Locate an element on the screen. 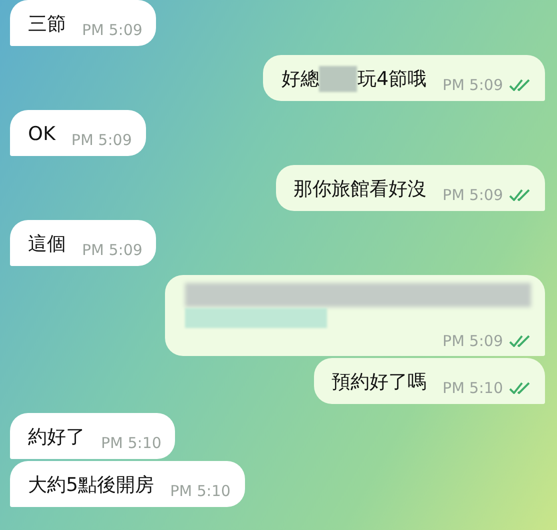 This screenshot has height=530, width=557. blurred-text is located at coordinates (338, 79).